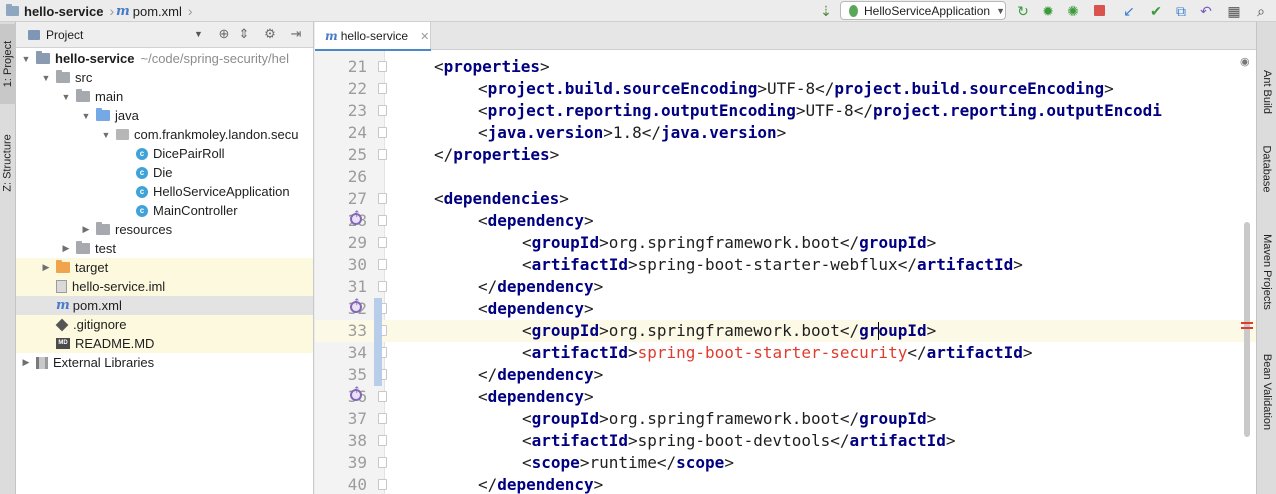  Describe the element at coordinates (1129, 10) in the screenshot. I see `vcs-update-icon: ↙` at that location.